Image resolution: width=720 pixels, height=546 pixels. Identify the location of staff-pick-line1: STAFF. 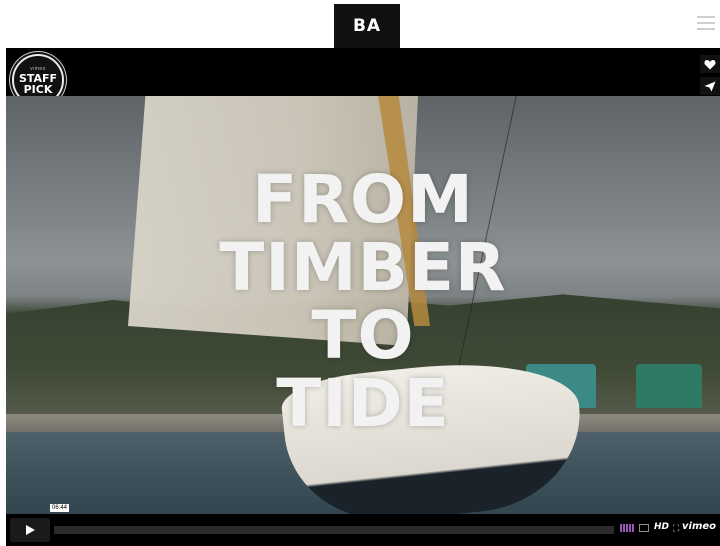
(38, 78).